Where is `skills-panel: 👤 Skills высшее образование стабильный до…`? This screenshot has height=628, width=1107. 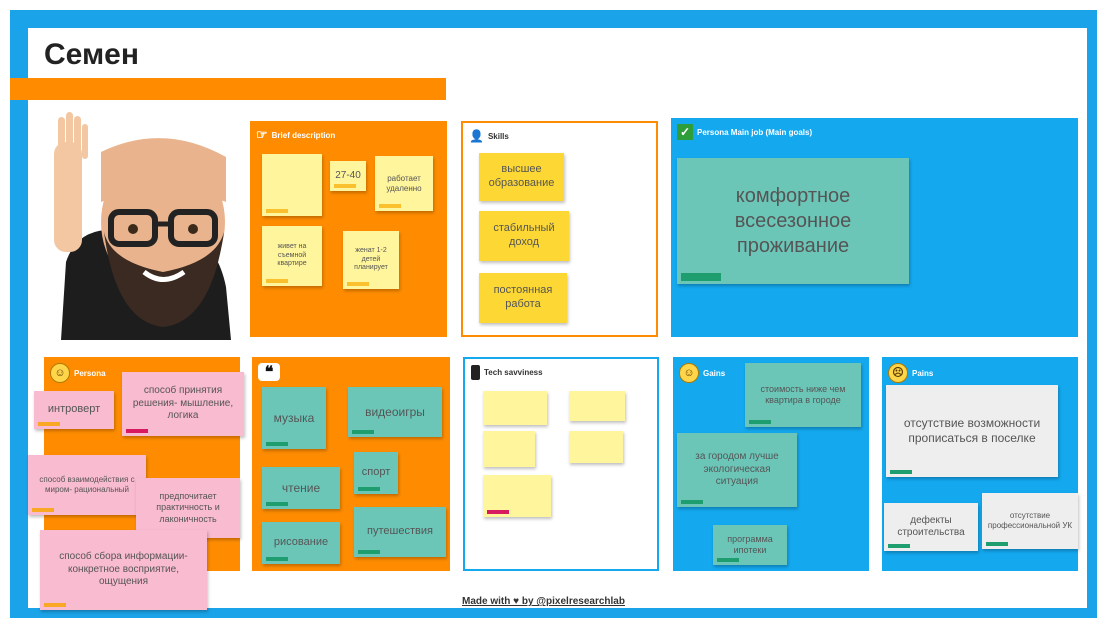 skills-panel: 👤 Skills высшее образование стабильный до… is located at coordinates (559, 229).